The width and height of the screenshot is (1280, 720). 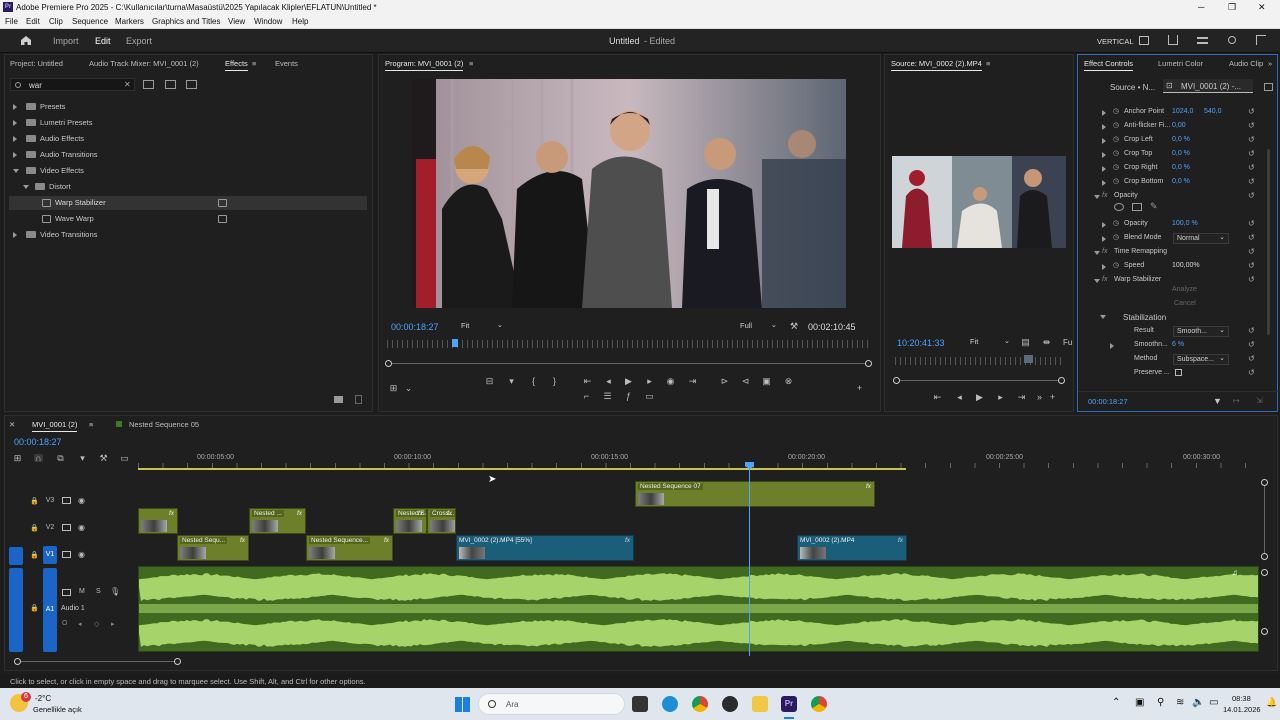 What do you see at coordinates (1173, 169) in the screenshot?
I see `ec-property-row: ◷ Crop Right 0,0 % ↺` at bounding box center [1173, 169].